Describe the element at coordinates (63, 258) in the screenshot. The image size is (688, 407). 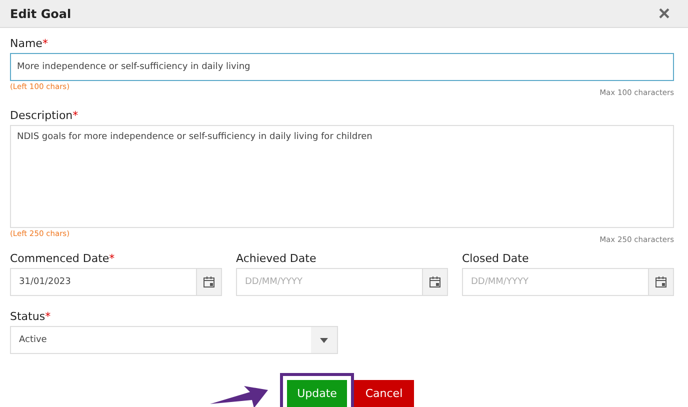
I see `field-label: Commenced Date*` at that location.